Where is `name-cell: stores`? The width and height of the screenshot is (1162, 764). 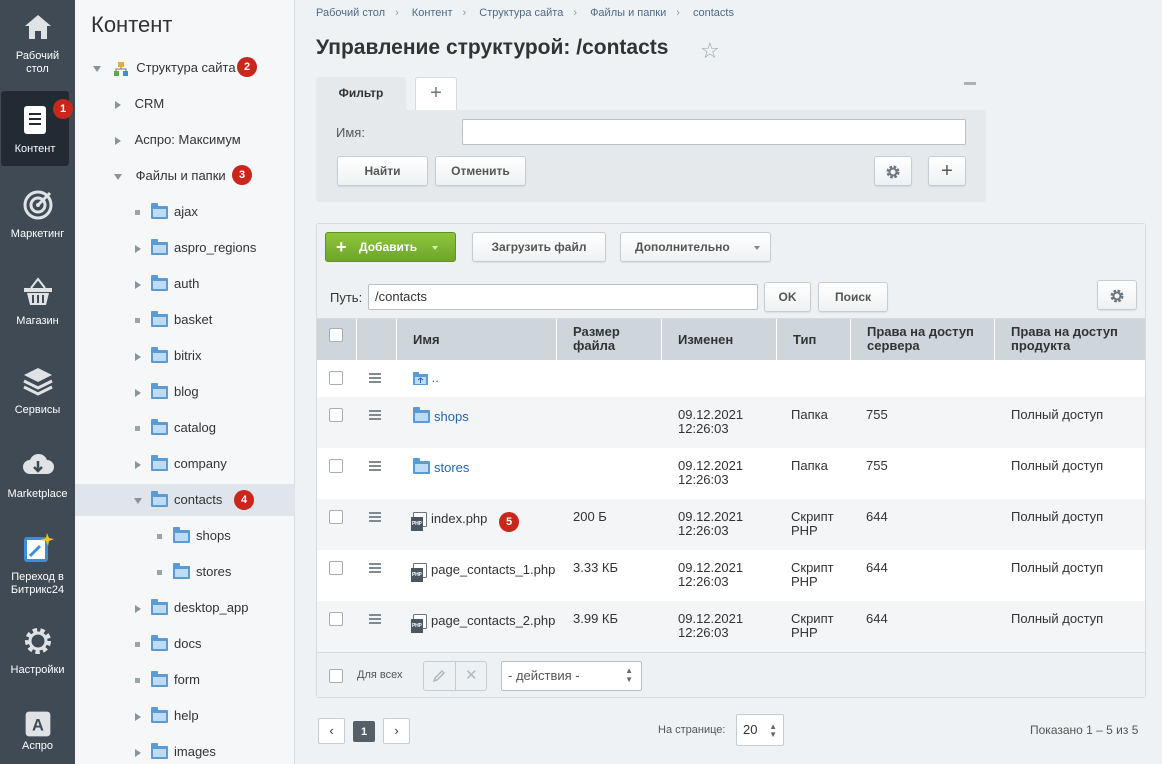 name-cell: stores is located at coordinates (441, 466).